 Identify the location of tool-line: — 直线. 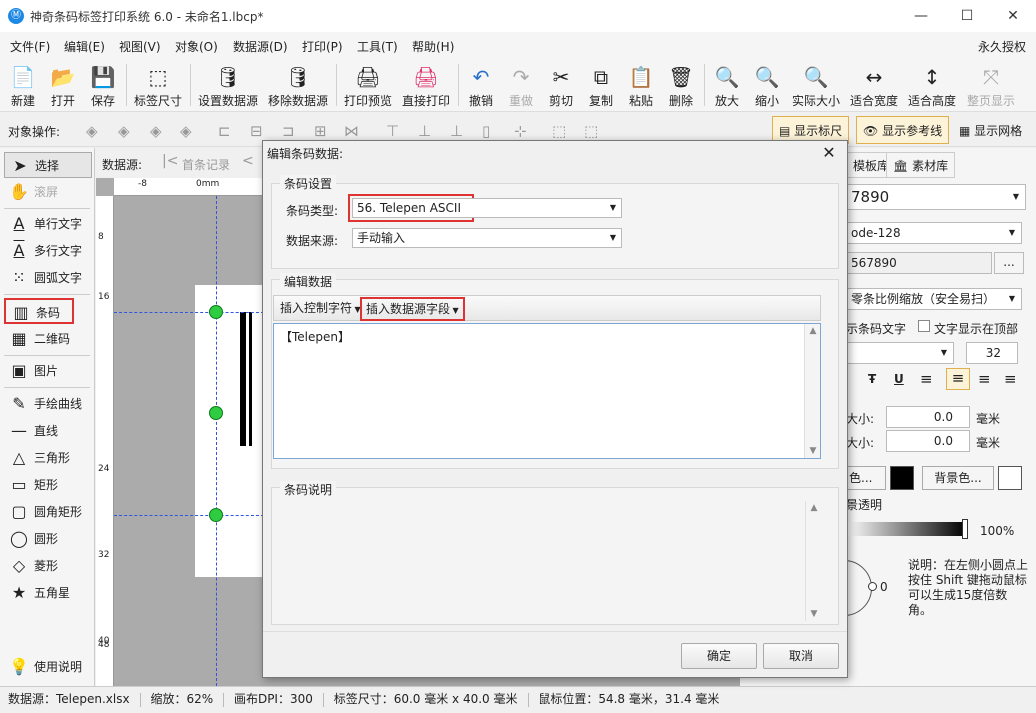
(48, 431).